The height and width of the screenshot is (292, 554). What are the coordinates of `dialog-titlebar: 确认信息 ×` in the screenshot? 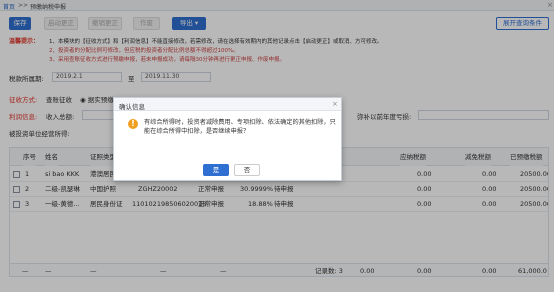 It's located at (227, 104).